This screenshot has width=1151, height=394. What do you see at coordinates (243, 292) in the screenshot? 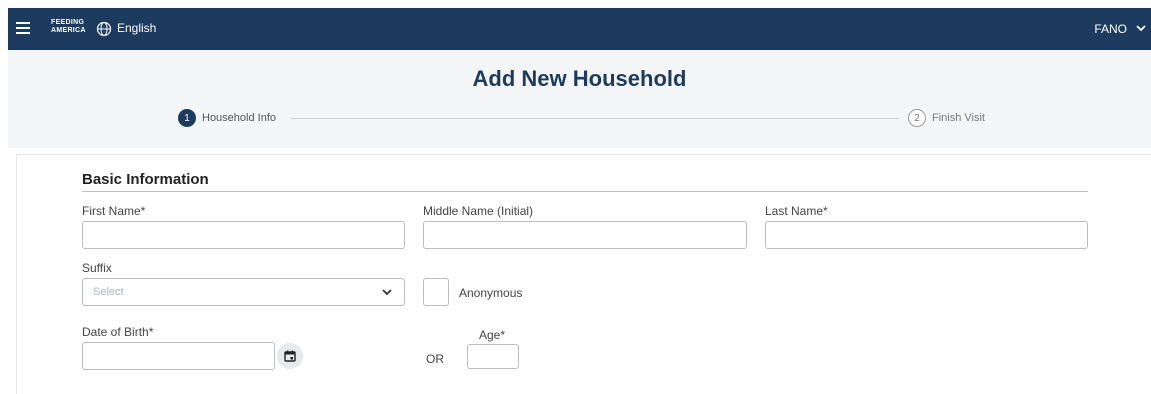
I see `suffix-select: Select` at bounding box center [243, 292].